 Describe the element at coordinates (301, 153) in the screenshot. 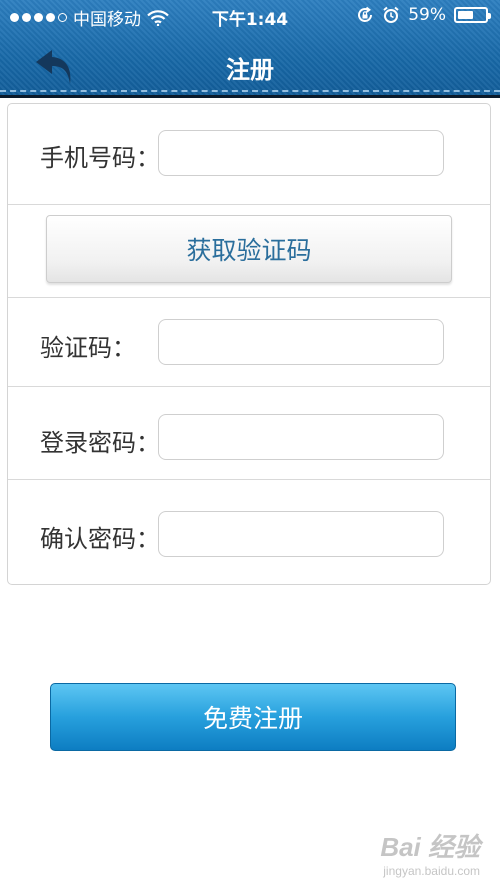

I see `phone-input` at that location.